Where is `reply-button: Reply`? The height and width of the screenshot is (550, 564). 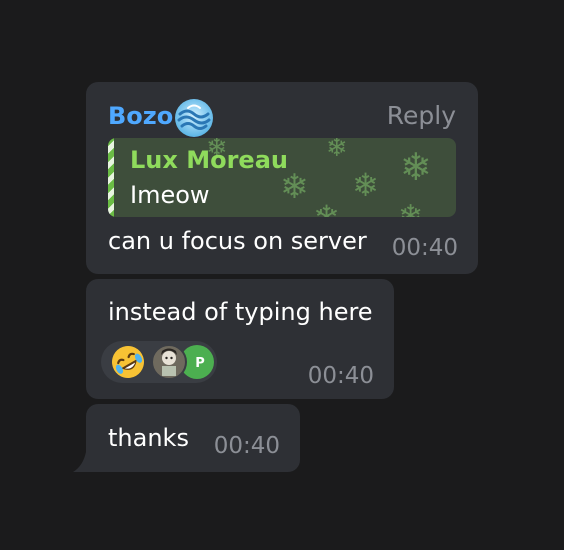
reply-button: Reply is located at coordinates (421, 116).